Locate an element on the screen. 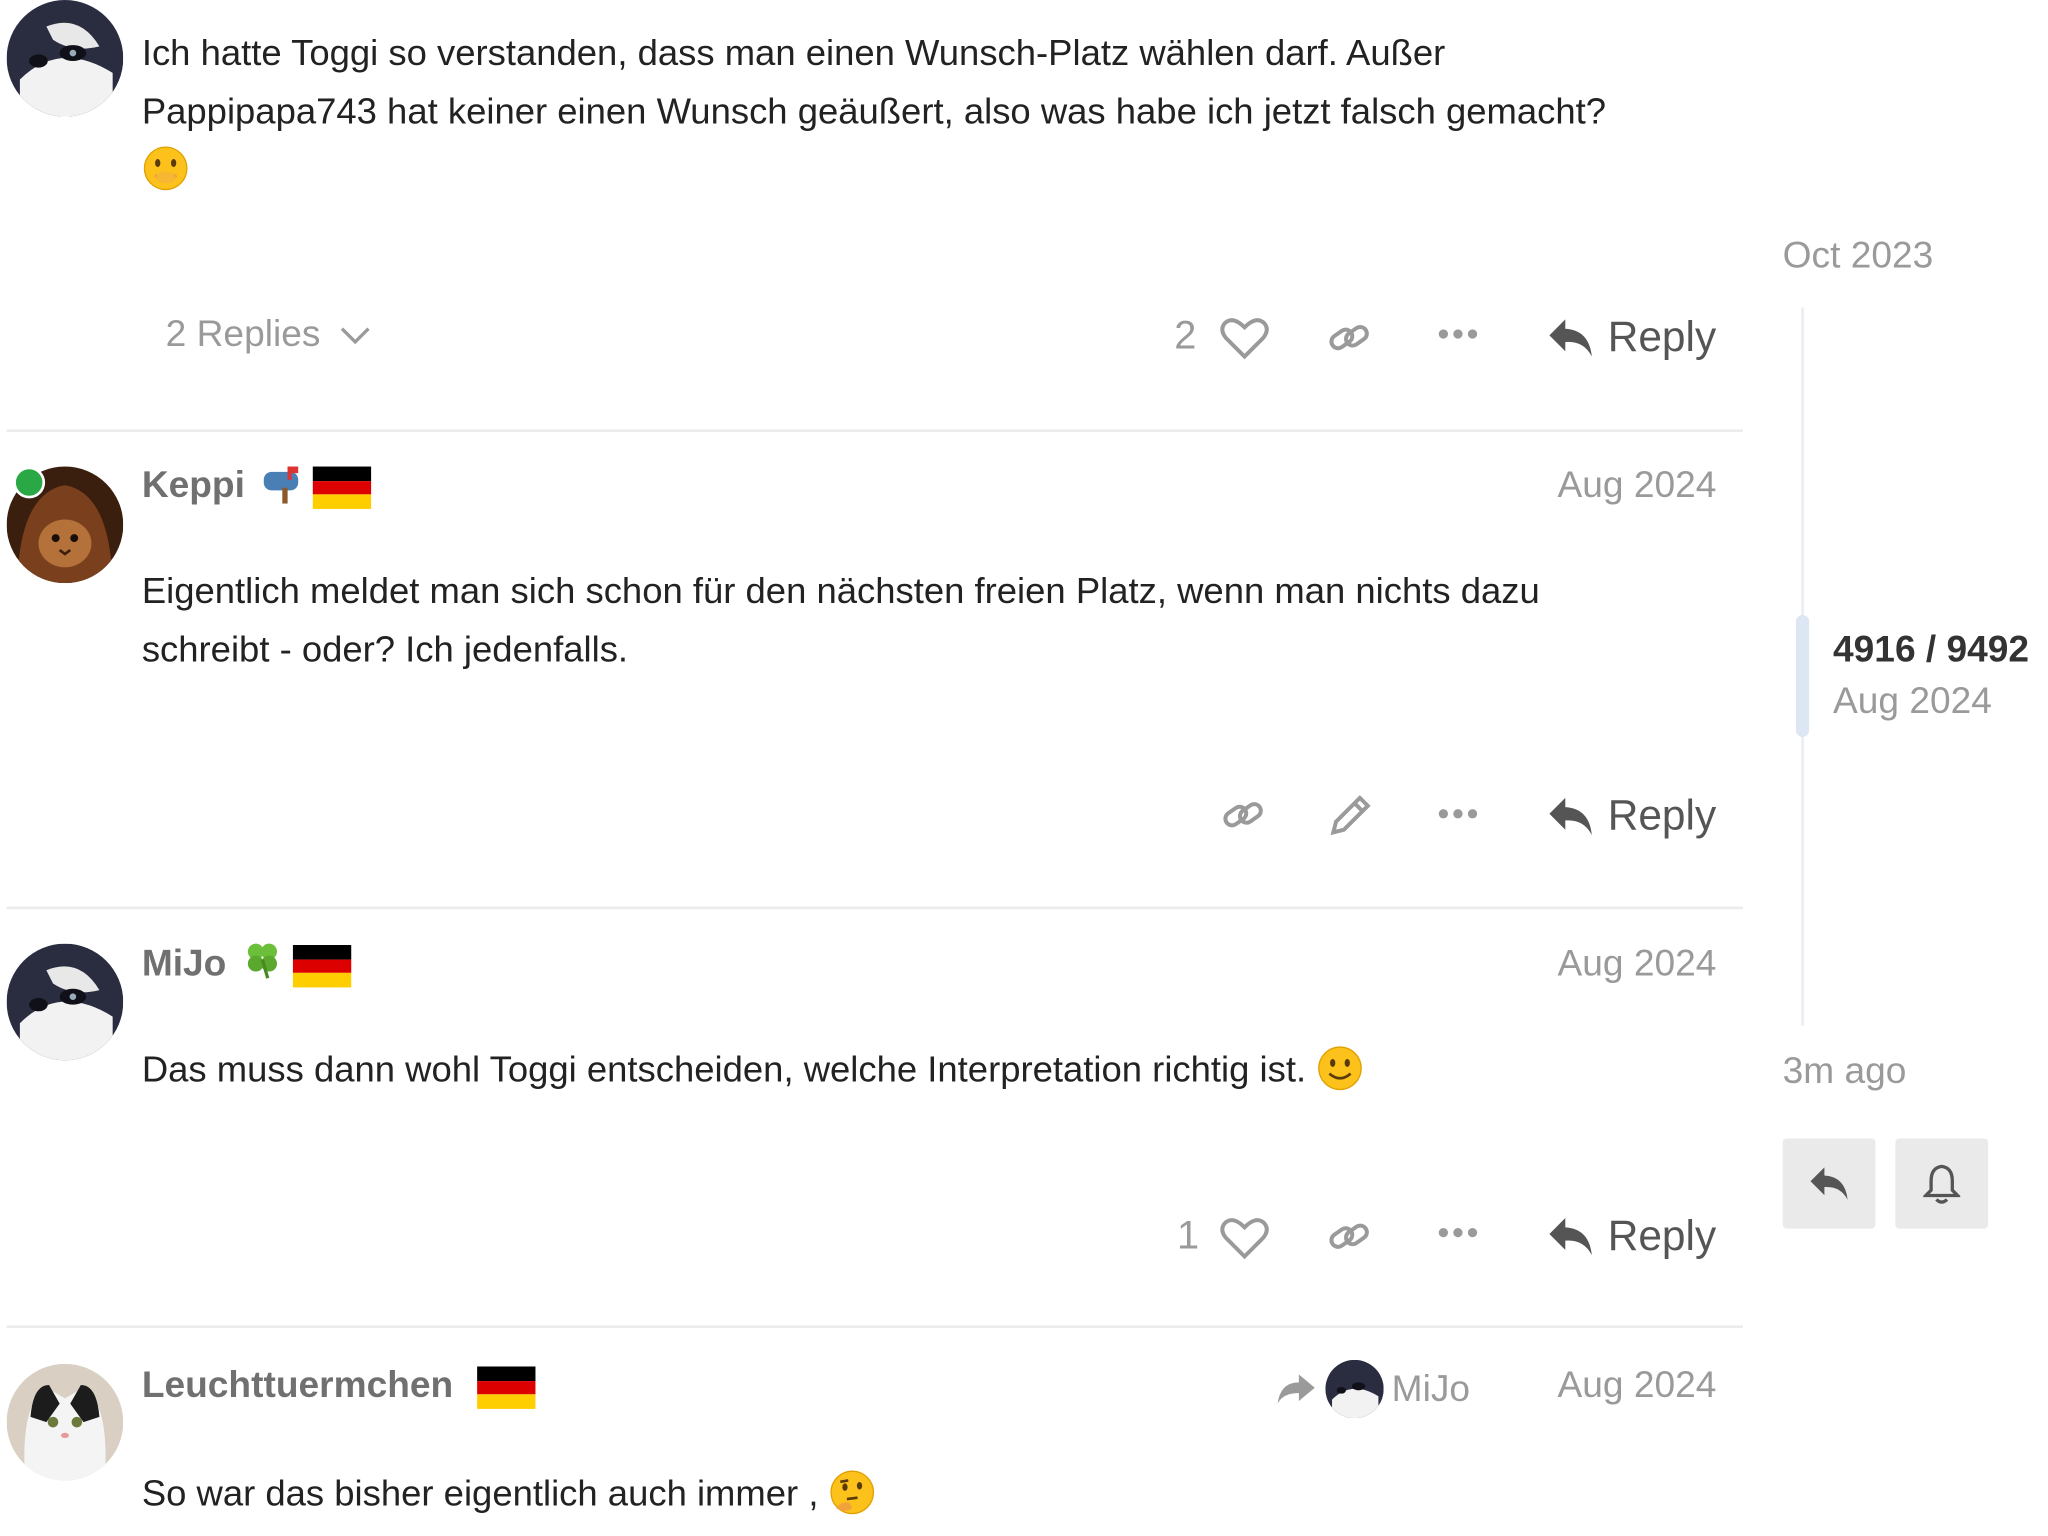  timeline-position-date: Aug 2024 is located at coordinates (1912, 700).